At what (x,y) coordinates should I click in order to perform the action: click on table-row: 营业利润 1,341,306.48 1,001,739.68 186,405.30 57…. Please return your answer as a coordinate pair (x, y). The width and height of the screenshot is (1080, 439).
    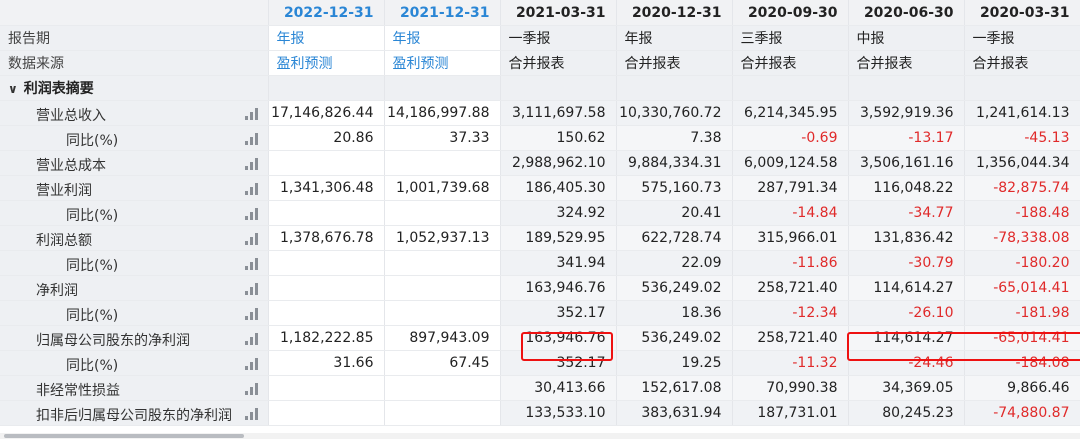
    Looking at the image, I should click on (540, 188).